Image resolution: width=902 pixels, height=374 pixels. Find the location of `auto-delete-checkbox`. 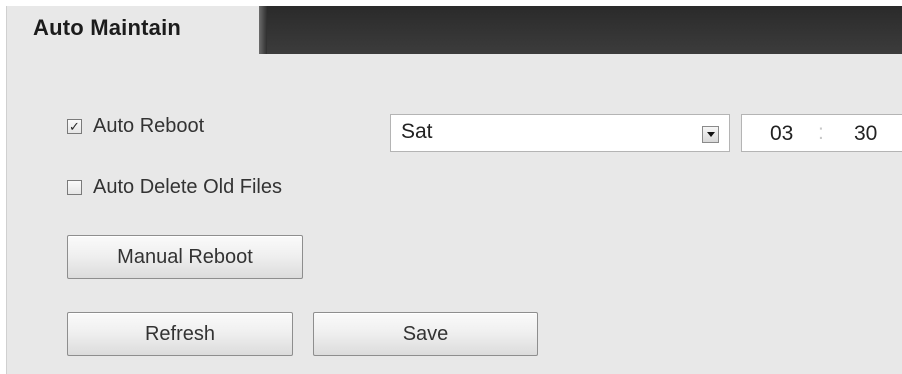

auto-delete-checkbox is located at coordinates (74, 187).